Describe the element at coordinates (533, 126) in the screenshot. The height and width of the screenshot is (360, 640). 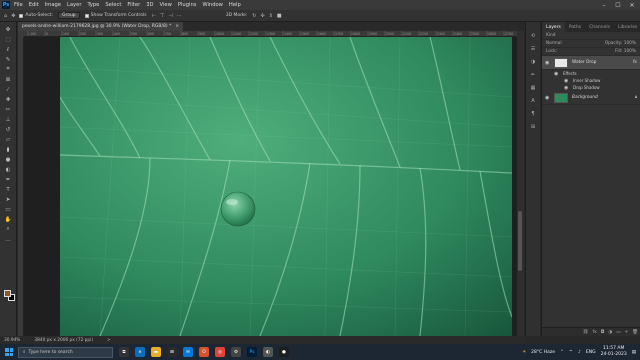
I see `libraries-icon: ⊞` at that location.